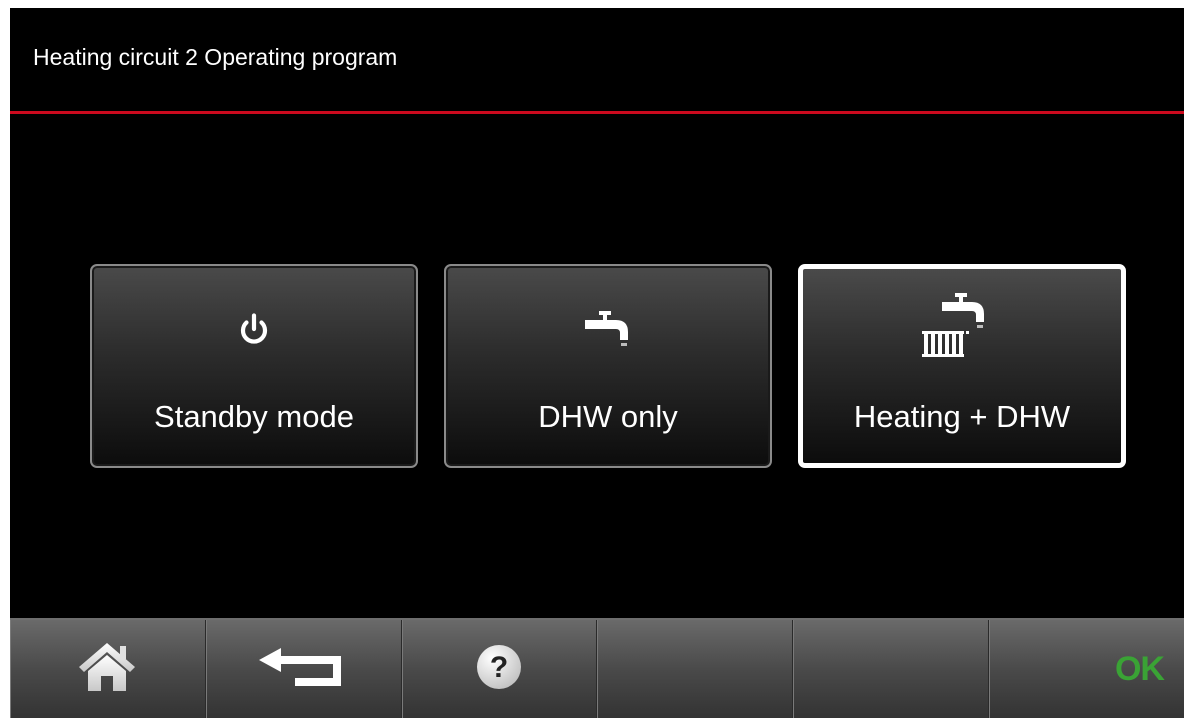 The height and width of the screenshot is (718, 1184). I want to click on header: Heating circuit 2 Operating program, so click(597, 59).